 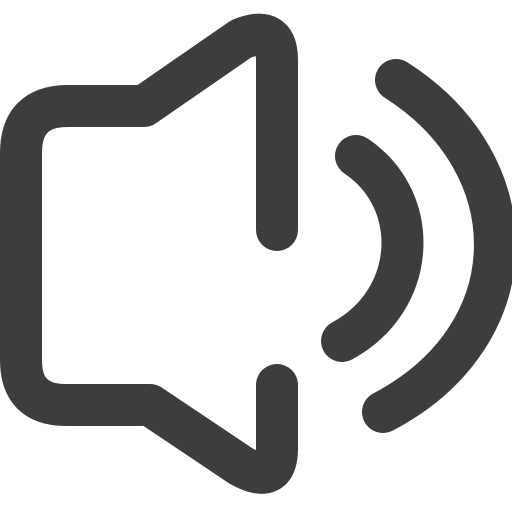 What do you see at coordinates (372, 248) in the screenshot?
I see `sound-wave-inner` at bounding box center [372, 248].